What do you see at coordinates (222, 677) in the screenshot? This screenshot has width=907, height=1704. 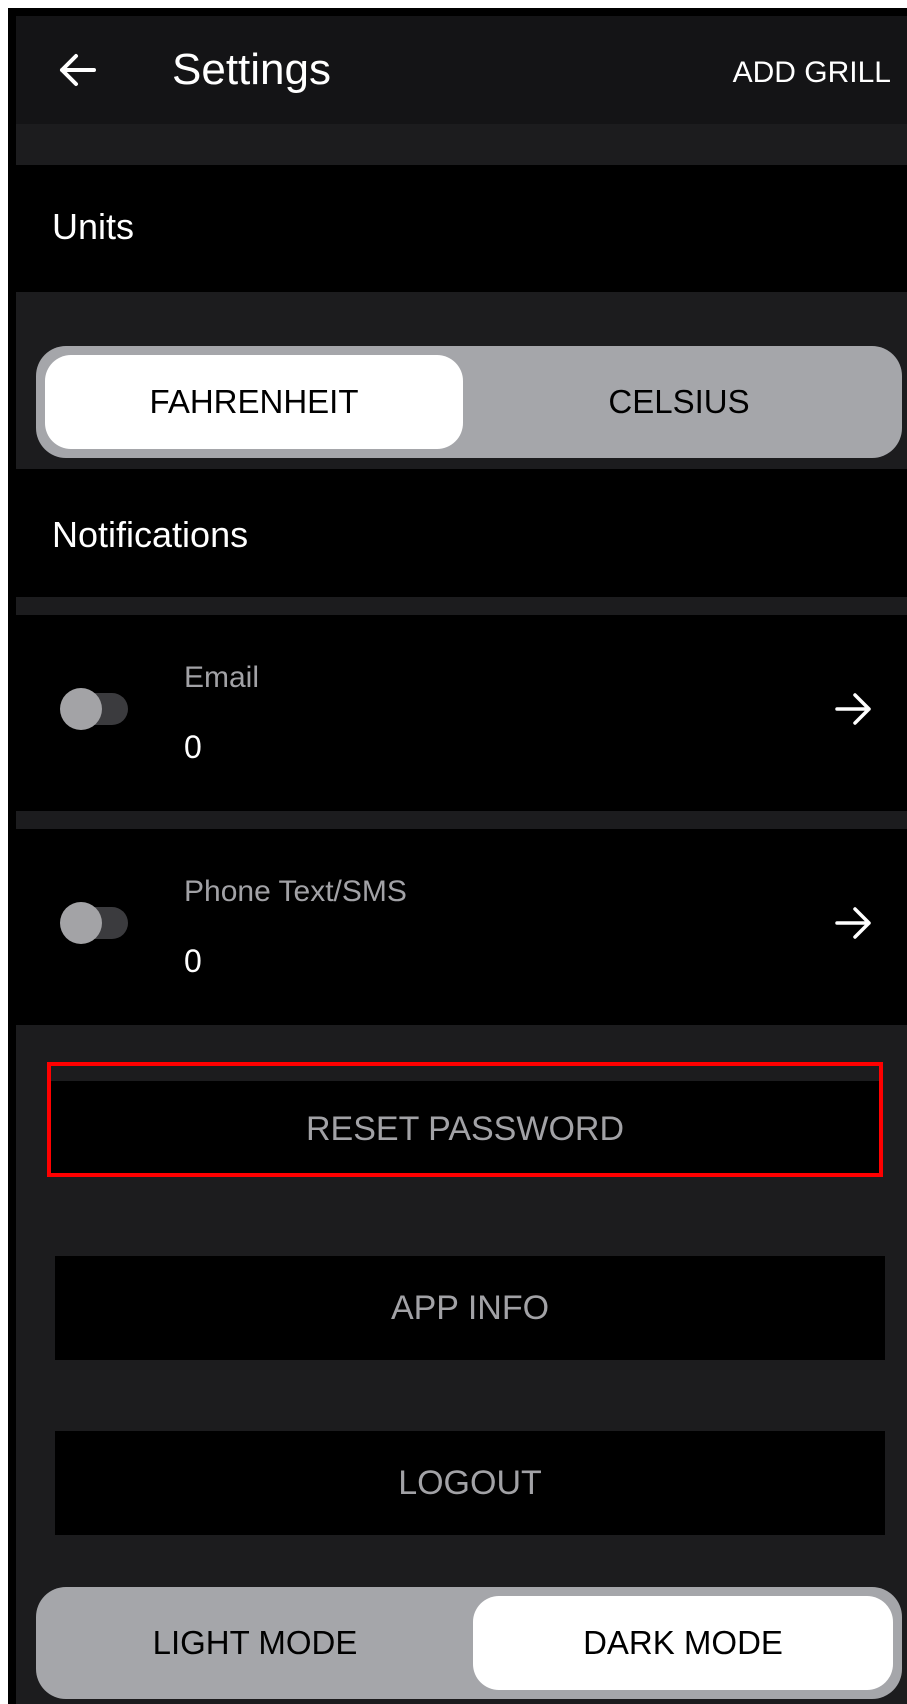 I see `notification-label: Email` at bounding box center [222, 677].